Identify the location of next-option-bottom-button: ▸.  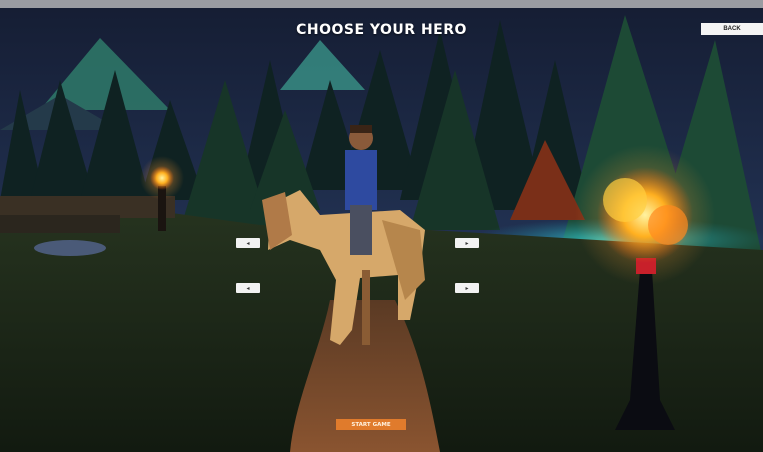
(467, 288).